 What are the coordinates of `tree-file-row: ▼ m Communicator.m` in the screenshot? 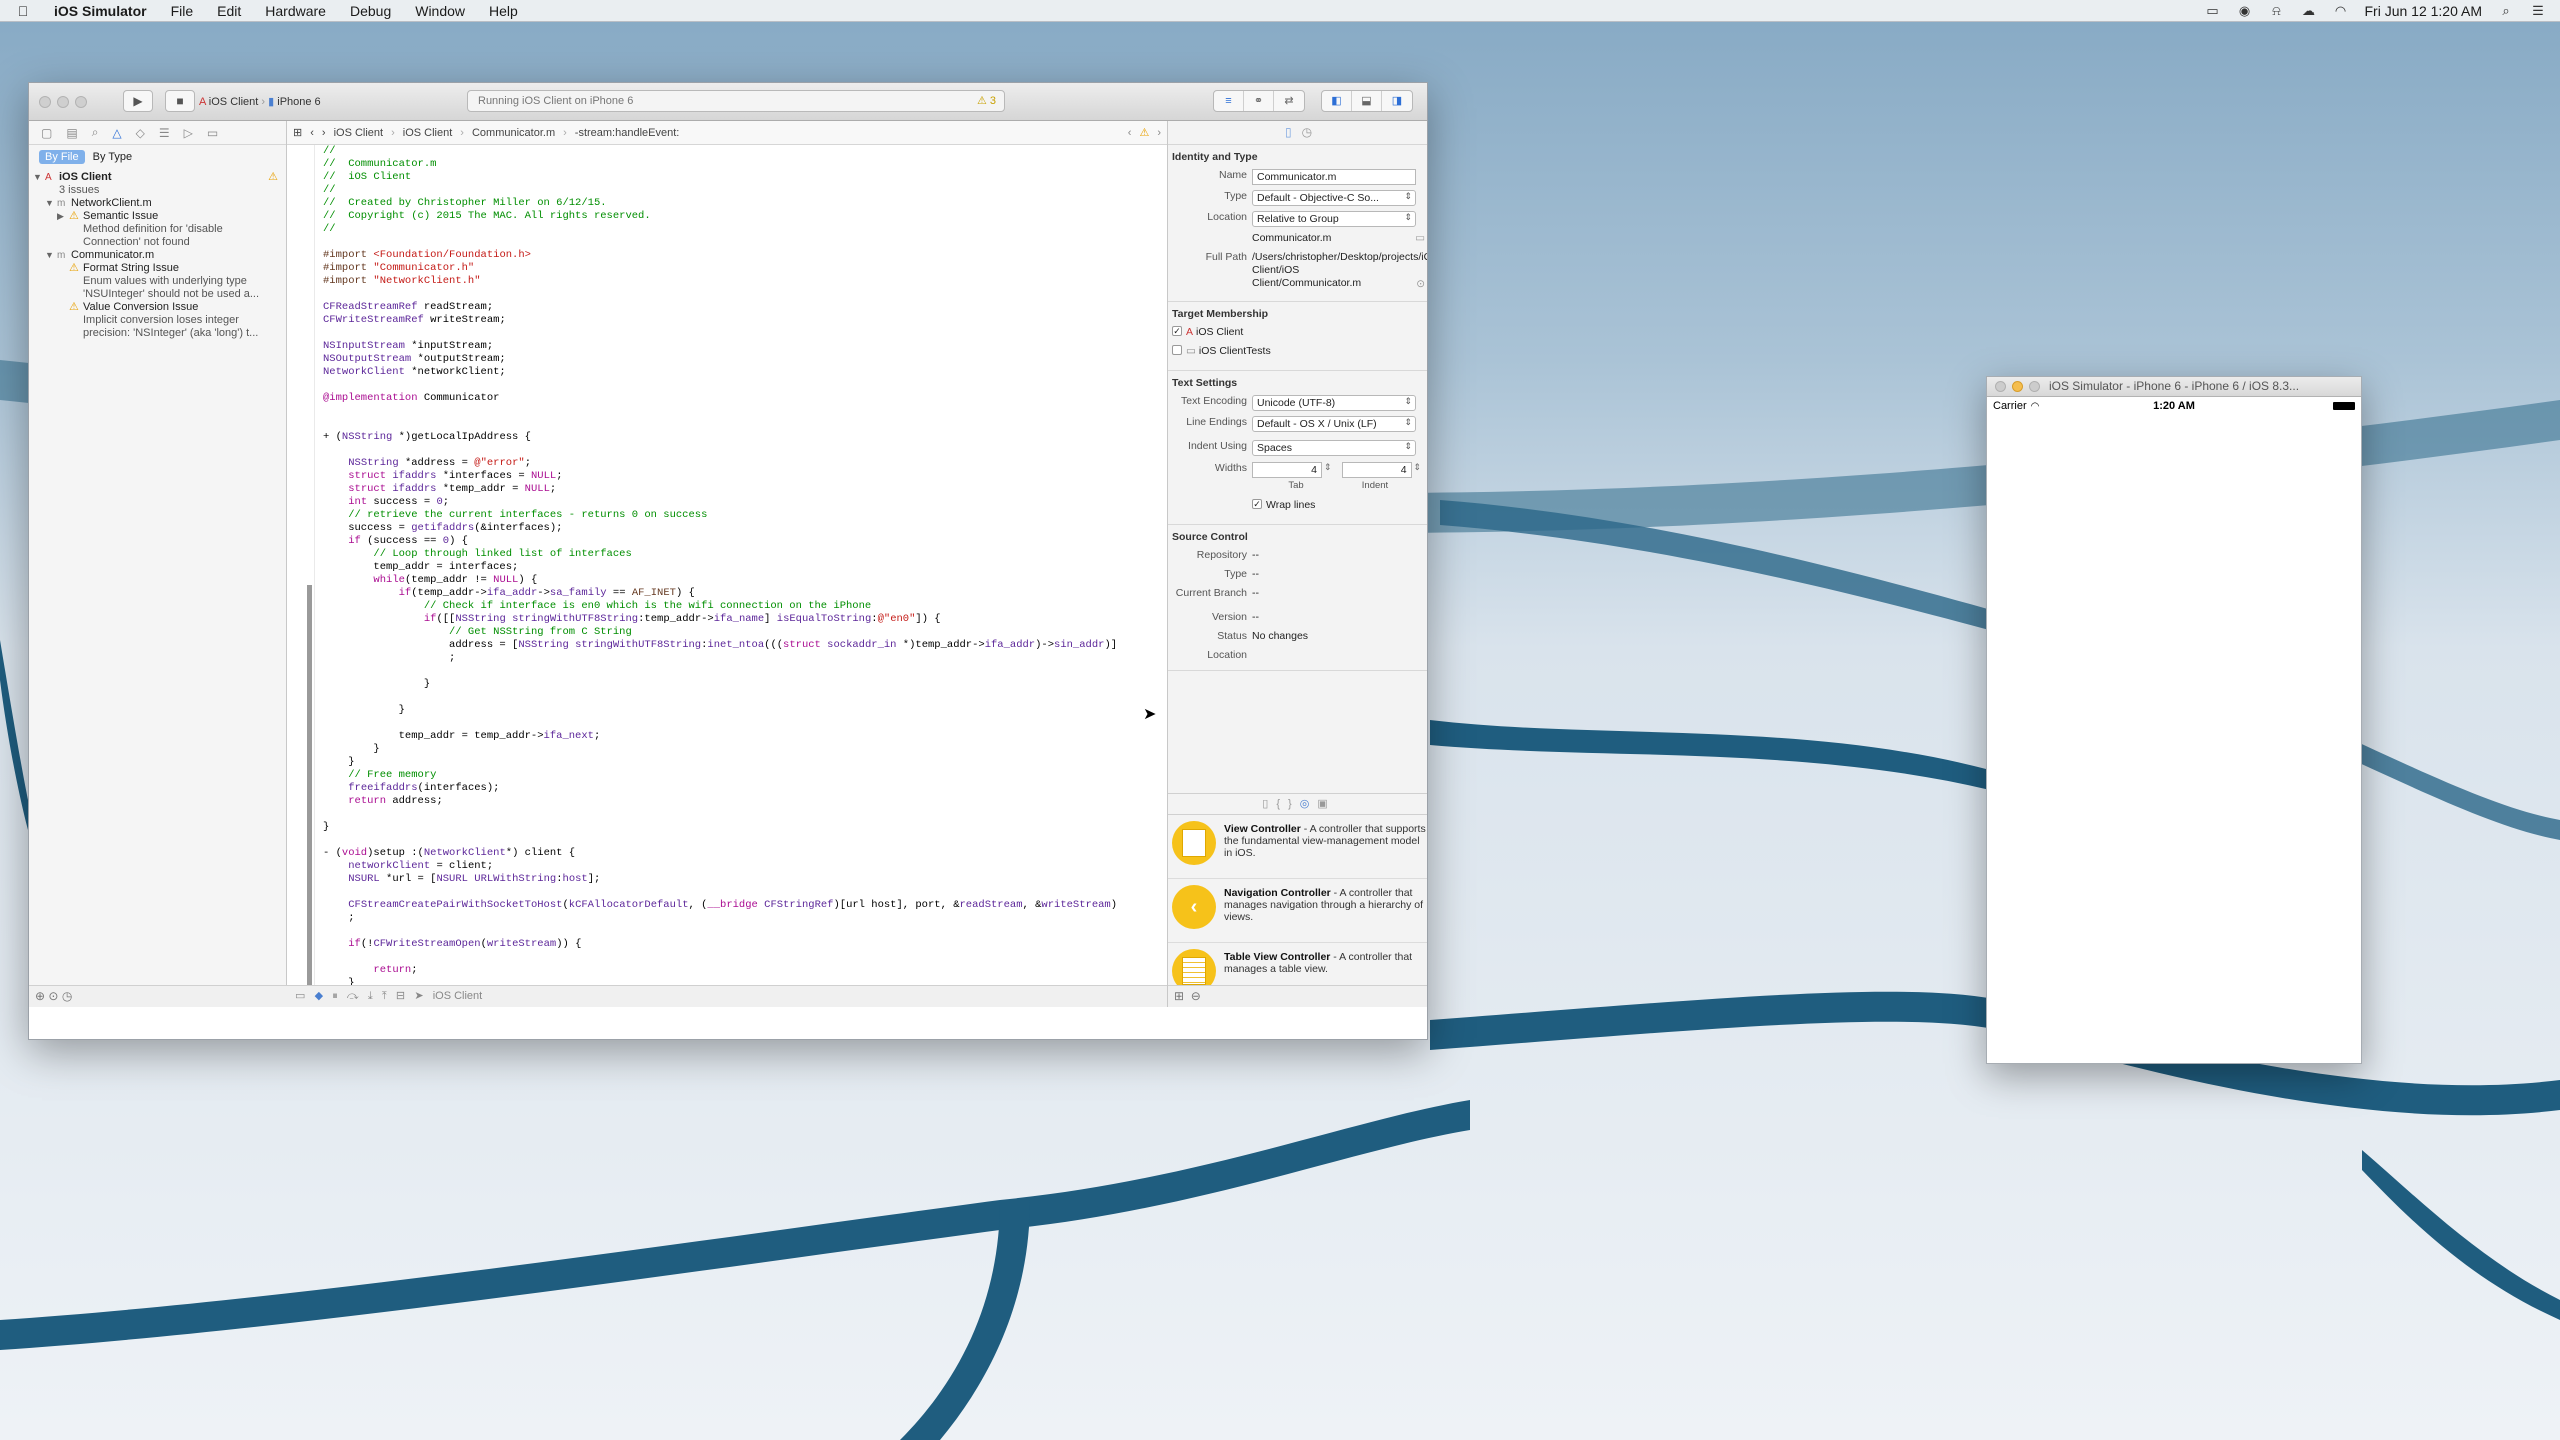 It's located at (159, 255).